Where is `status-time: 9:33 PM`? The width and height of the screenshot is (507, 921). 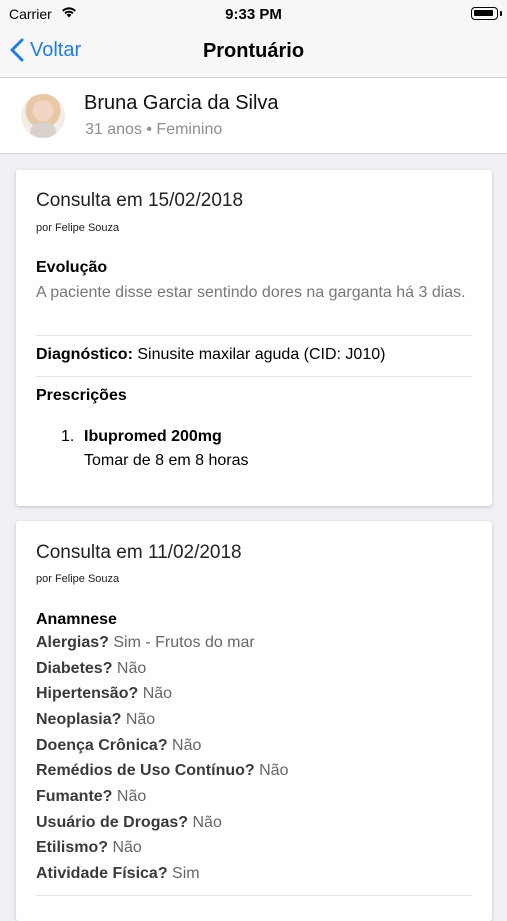
status-time: 9:33 PM is located at coordinates (253, 14).